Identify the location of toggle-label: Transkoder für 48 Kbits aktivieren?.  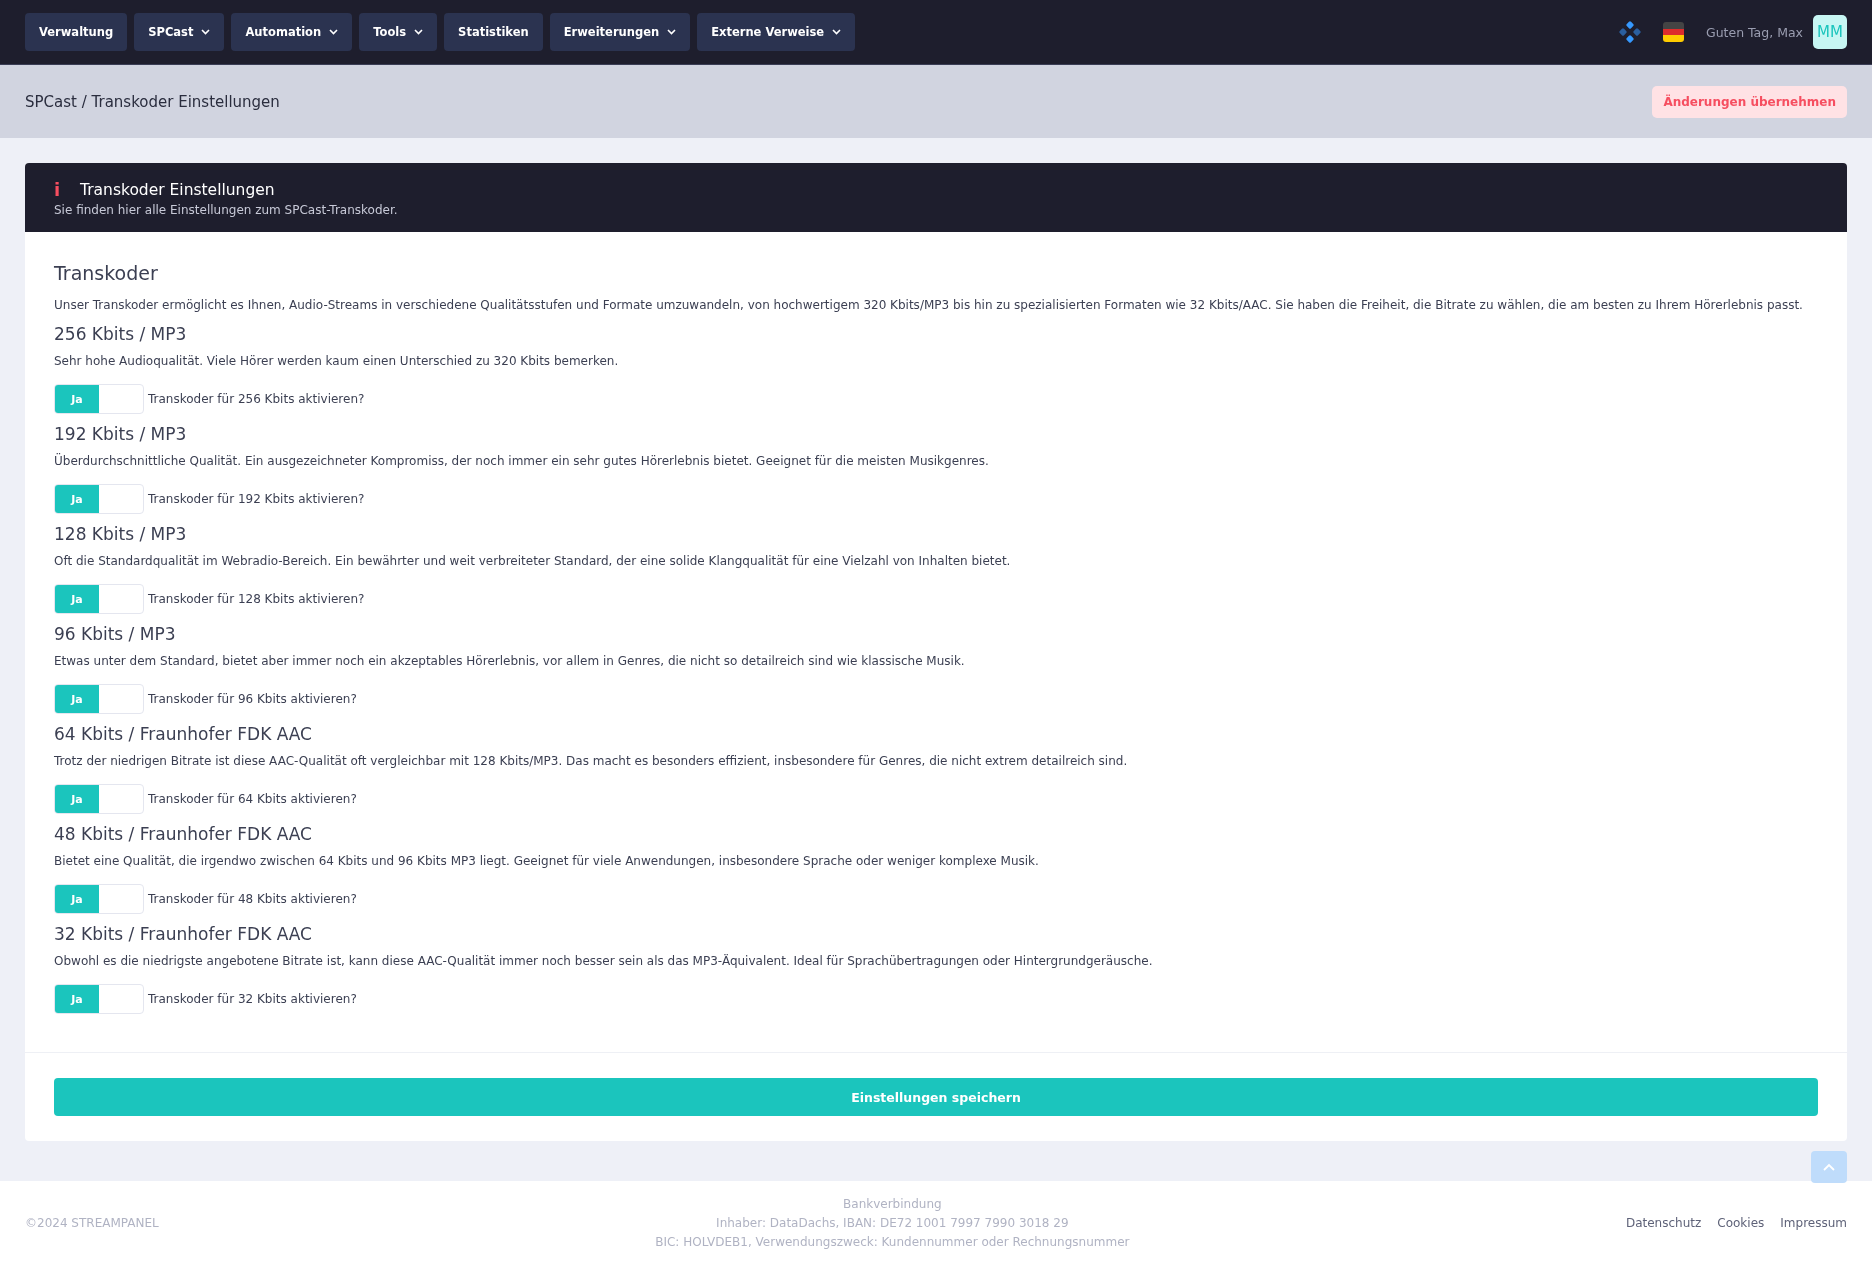
(252, 899).